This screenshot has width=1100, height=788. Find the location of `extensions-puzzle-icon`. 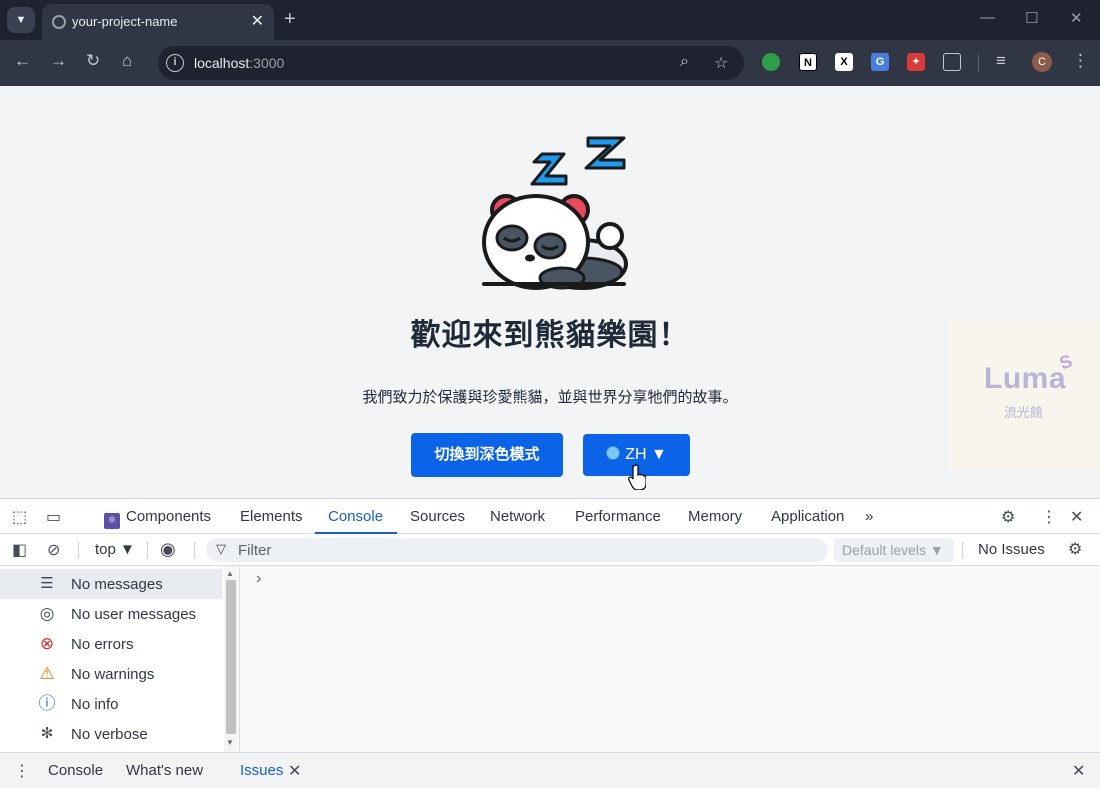

extensions-puzzle-icon is located at coordinates (952, 62).